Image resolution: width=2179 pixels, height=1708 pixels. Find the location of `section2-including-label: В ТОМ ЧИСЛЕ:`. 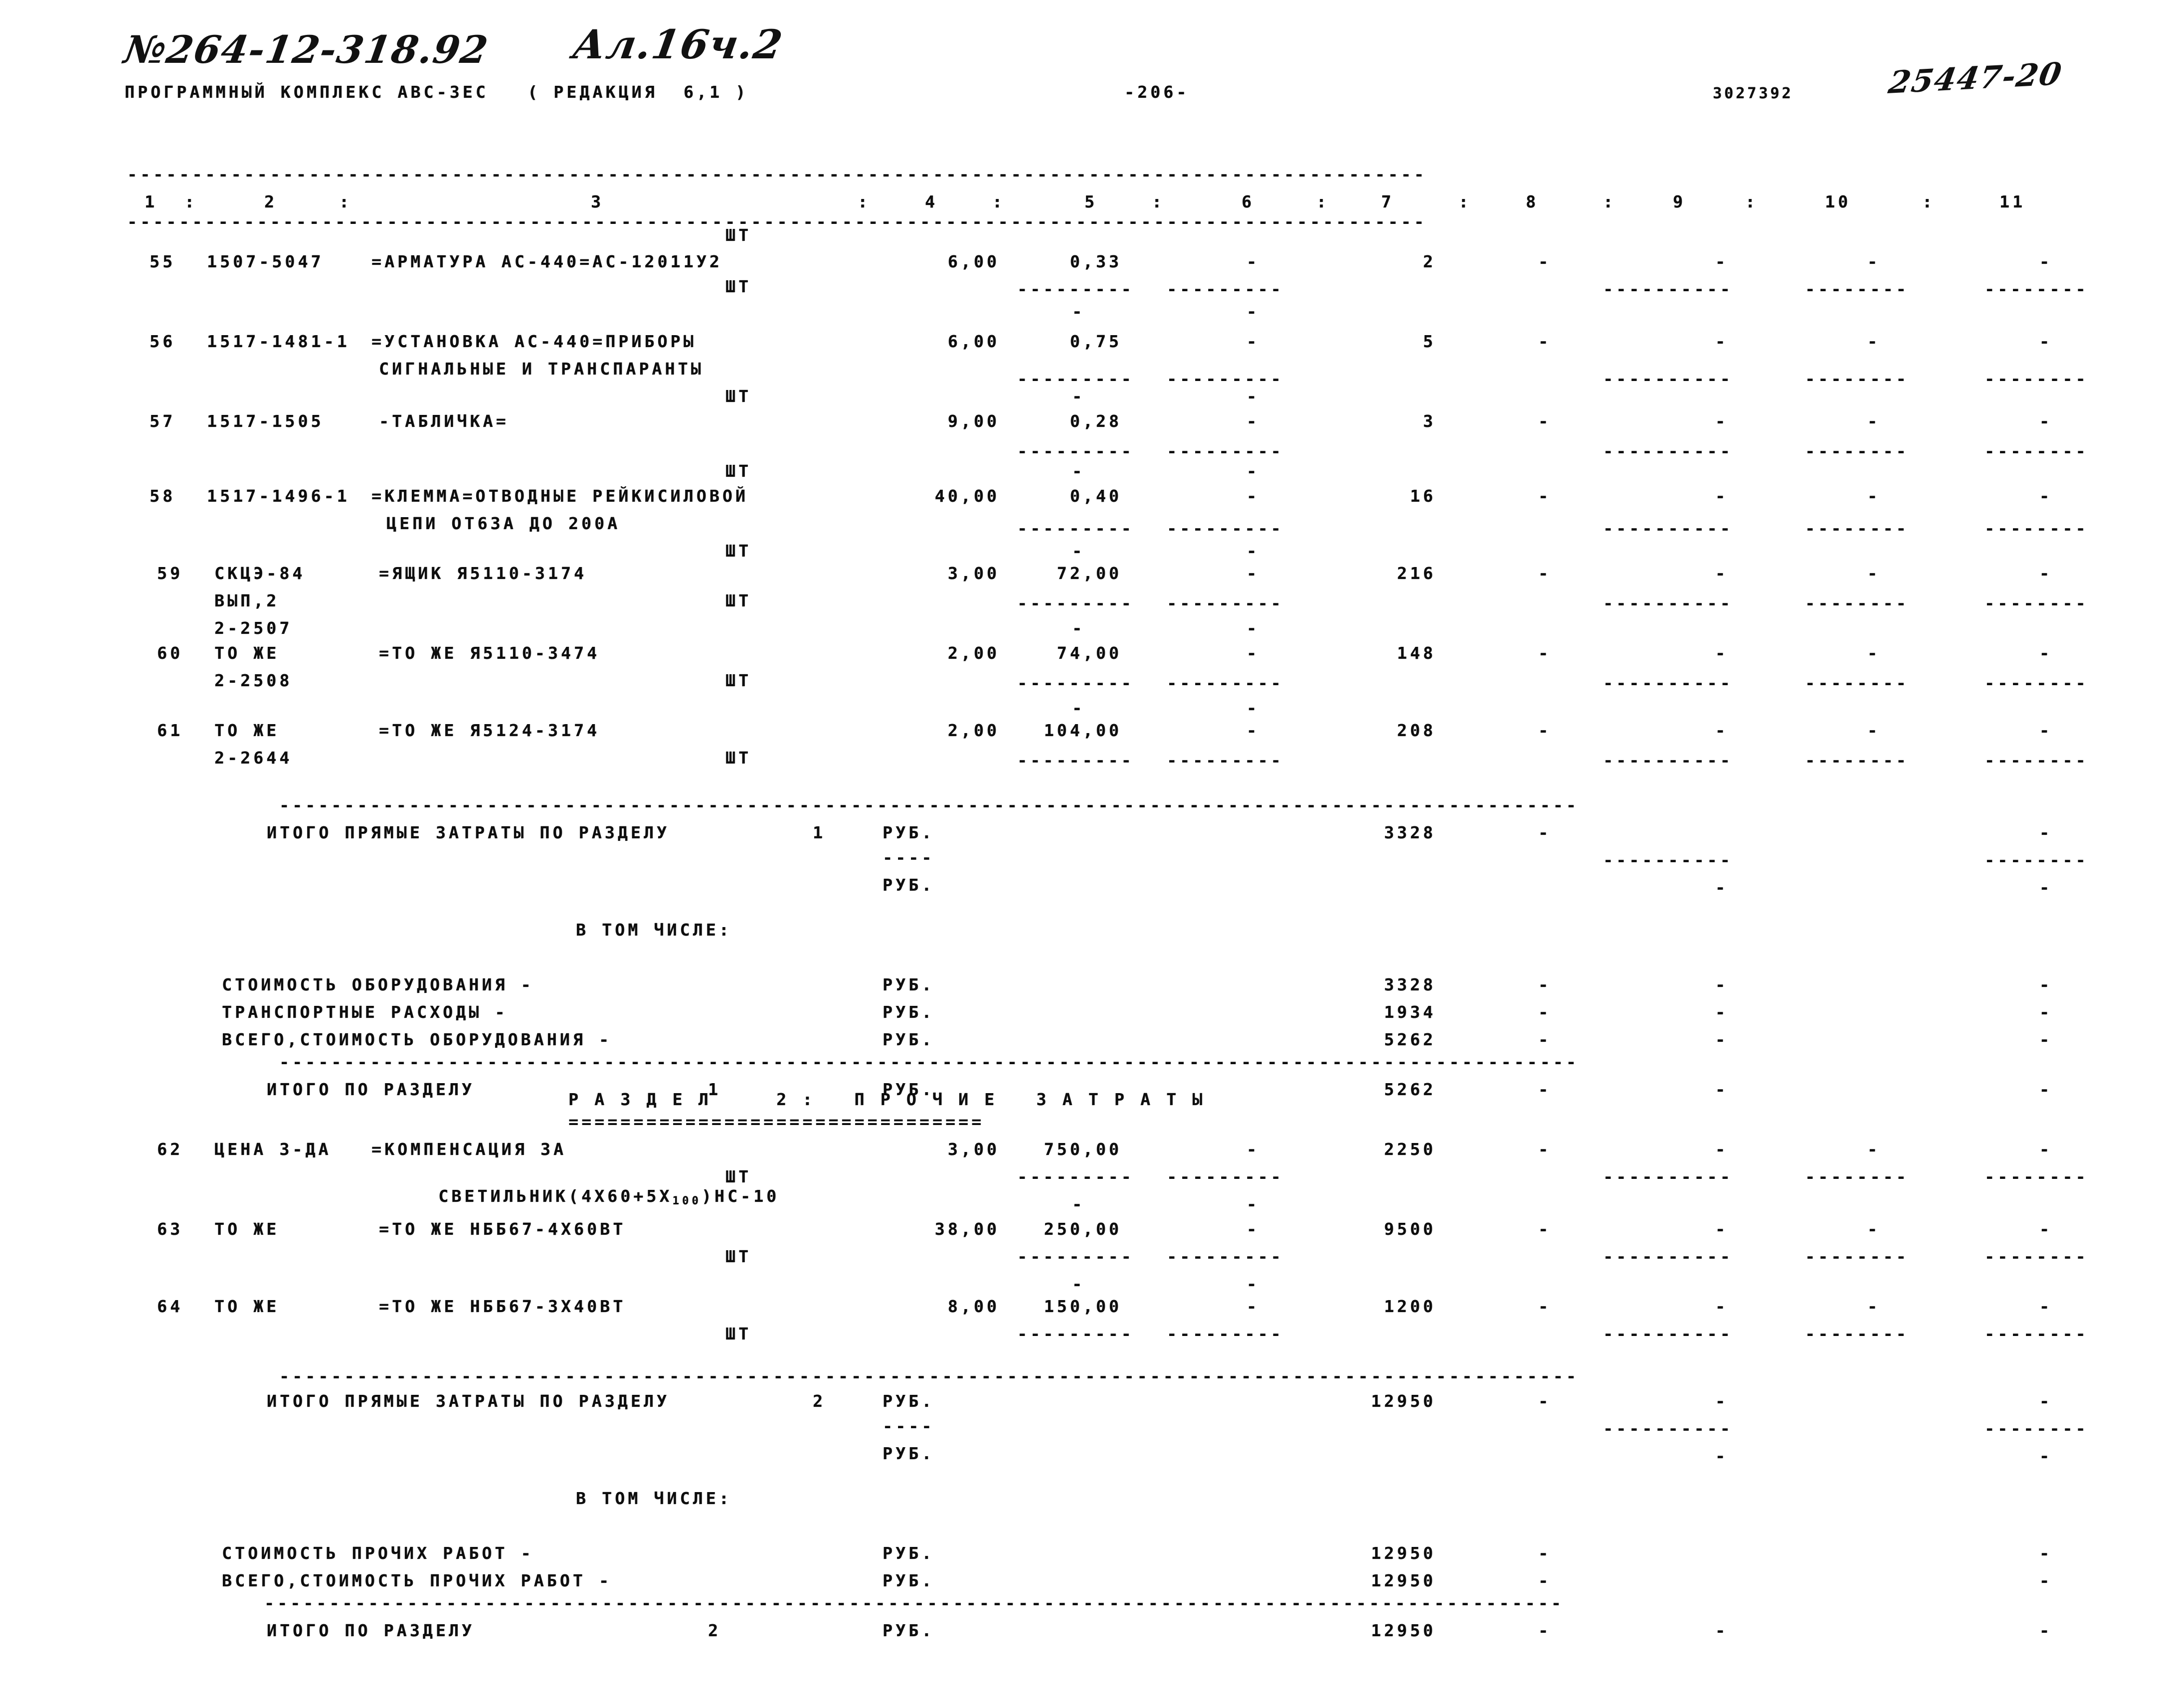

section2-including-label: В ТОМ ЧИСЛЕ: is located at coordinates (654, 1498).